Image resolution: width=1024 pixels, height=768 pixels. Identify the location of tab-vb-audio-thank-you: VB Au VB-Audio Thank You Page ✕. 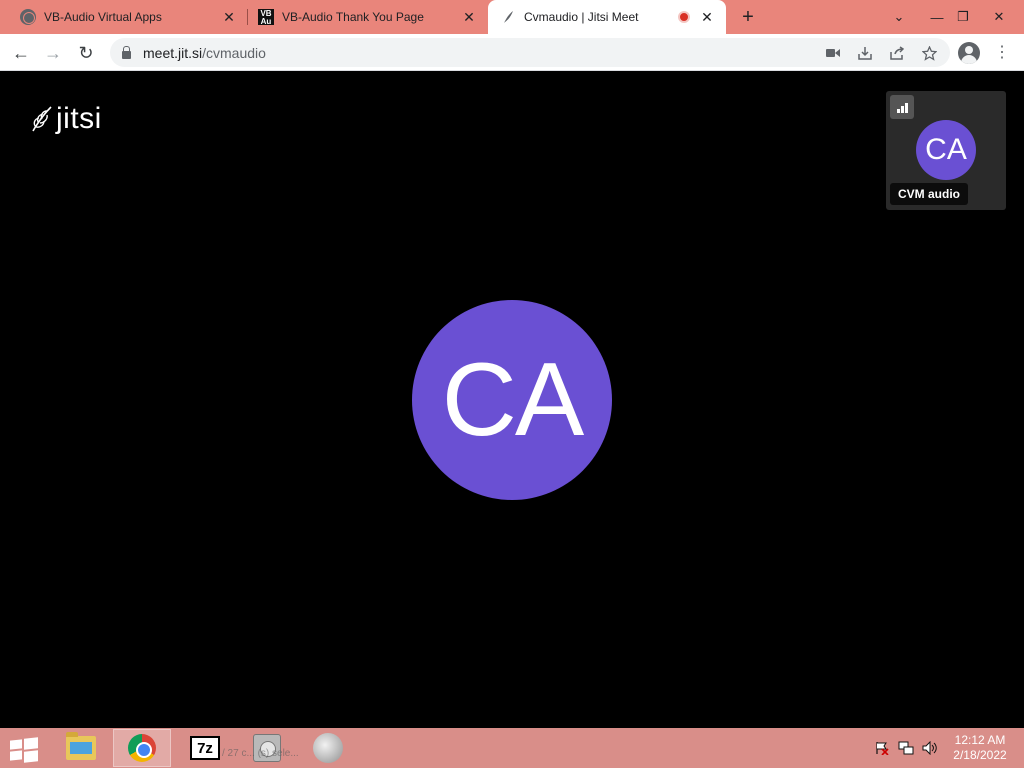
(368, 17).